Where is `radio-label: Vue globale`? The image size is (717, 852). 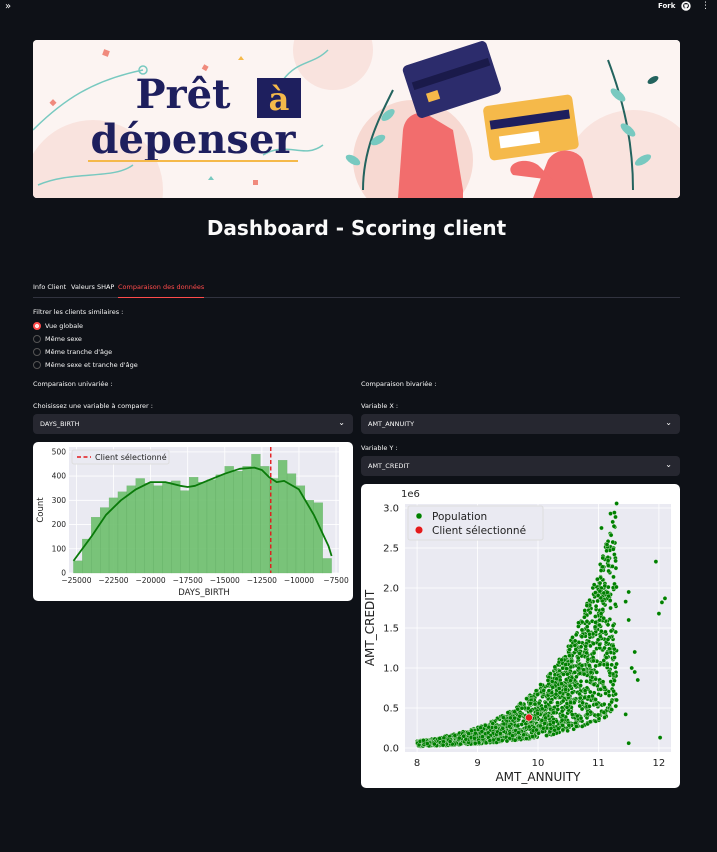
radio-label: Vue globale is located at coordinates (64, 326).